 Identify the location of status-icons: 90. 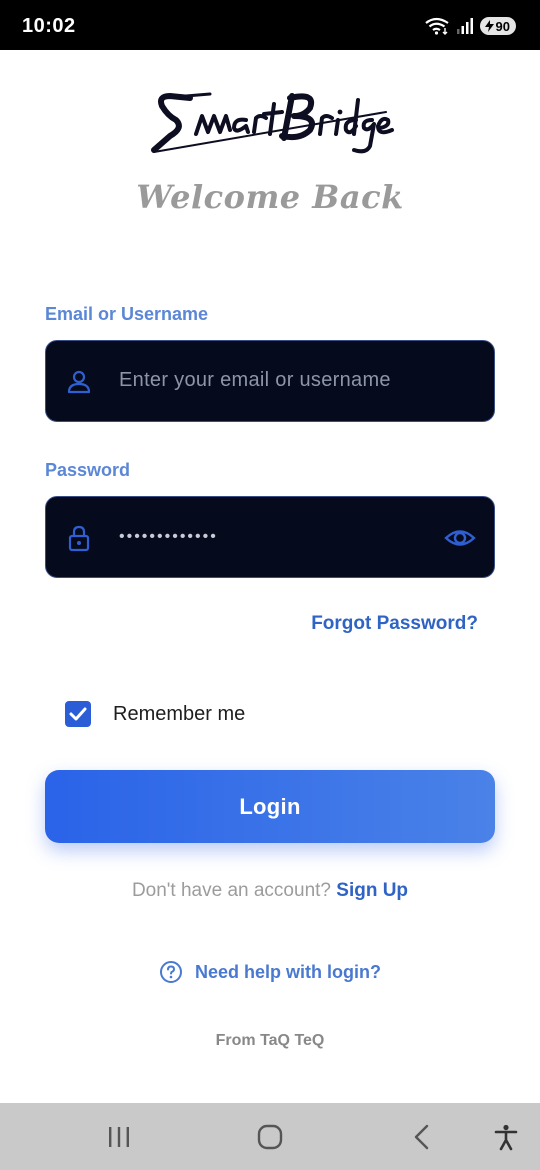
(470, 26).